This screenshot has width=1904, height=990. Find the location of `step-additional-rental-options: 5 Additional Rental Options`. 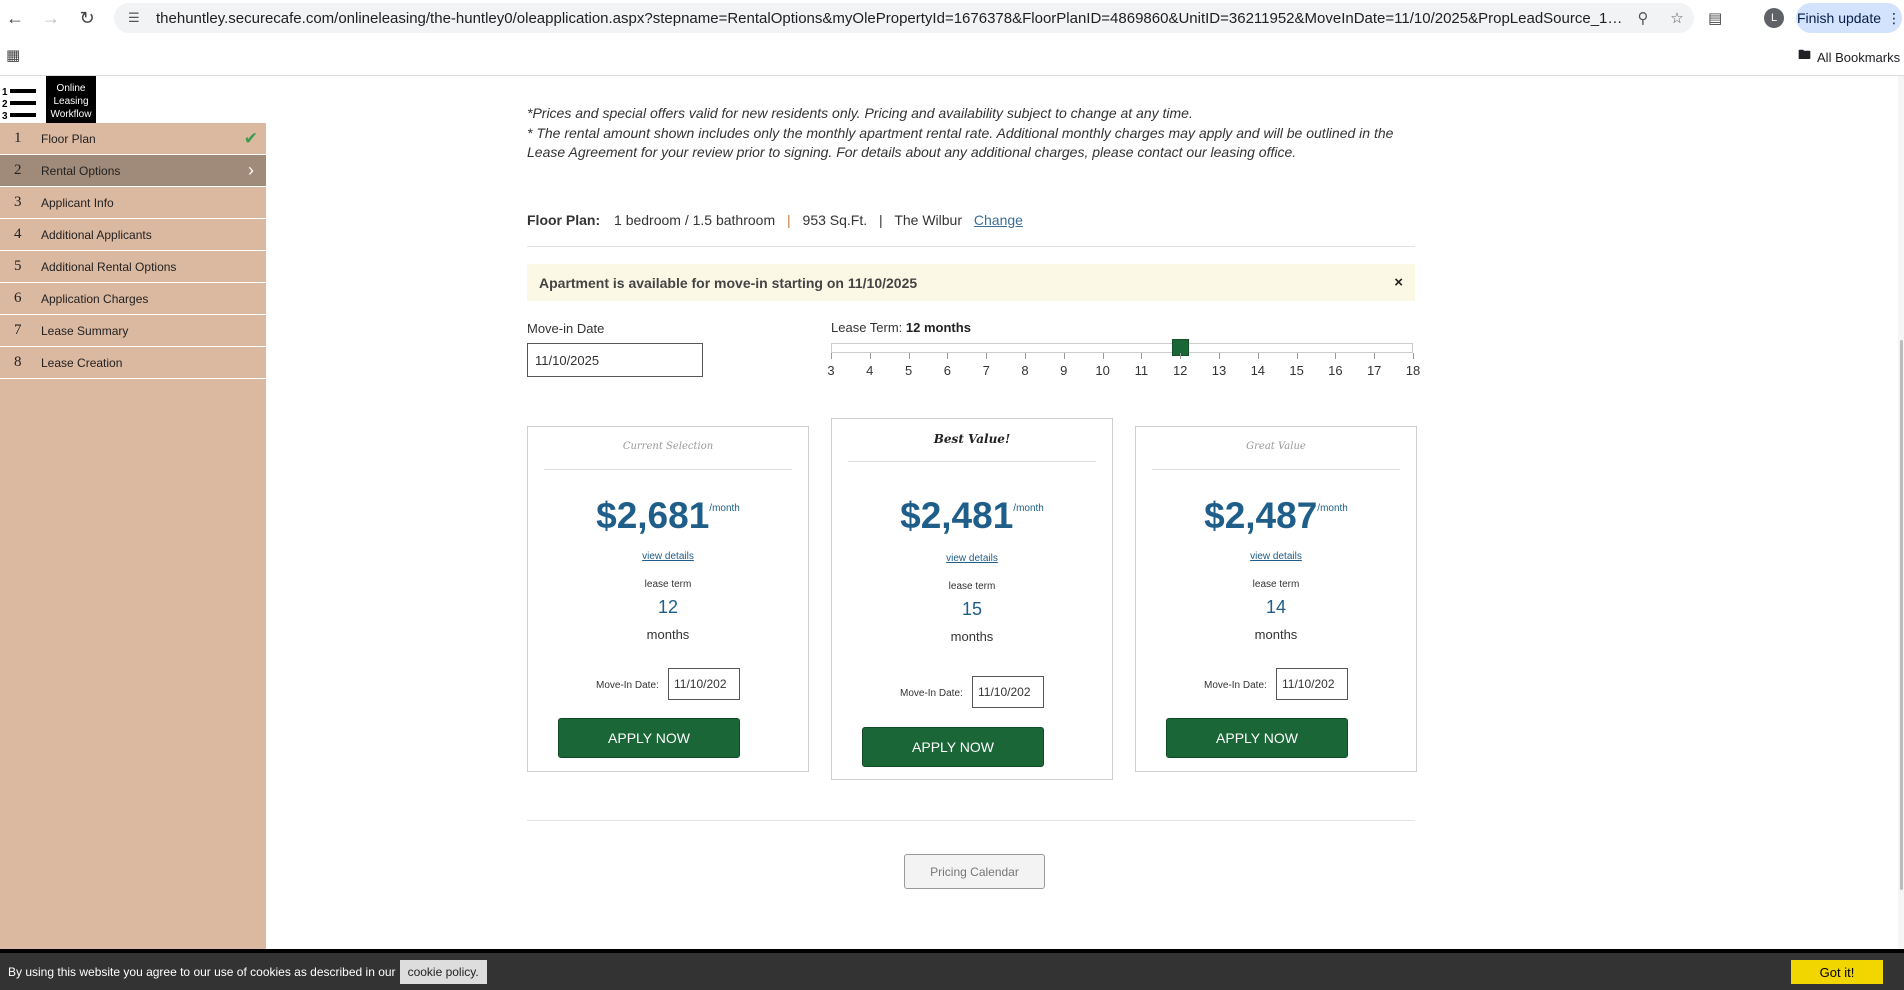

step-additional-rental-options: 5 Additional Rental Options is located at coordinates (133, 267).